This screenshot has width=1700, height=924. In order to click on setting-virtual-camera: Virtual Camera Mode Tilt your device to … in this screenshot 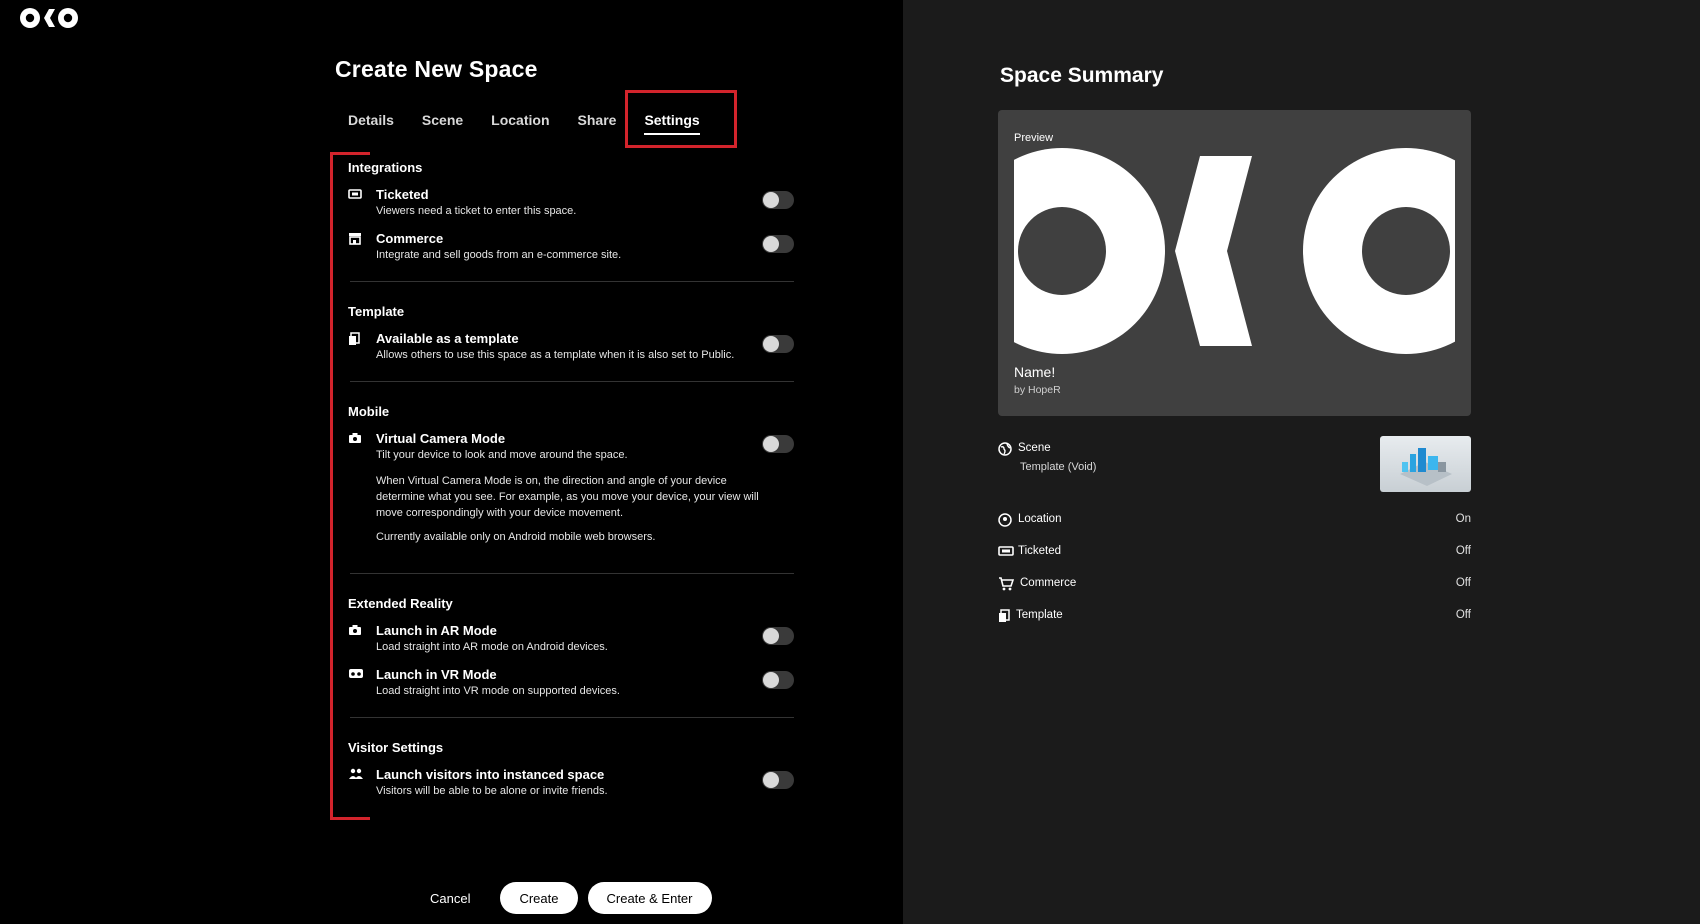, I will do `click(572, 488)`.